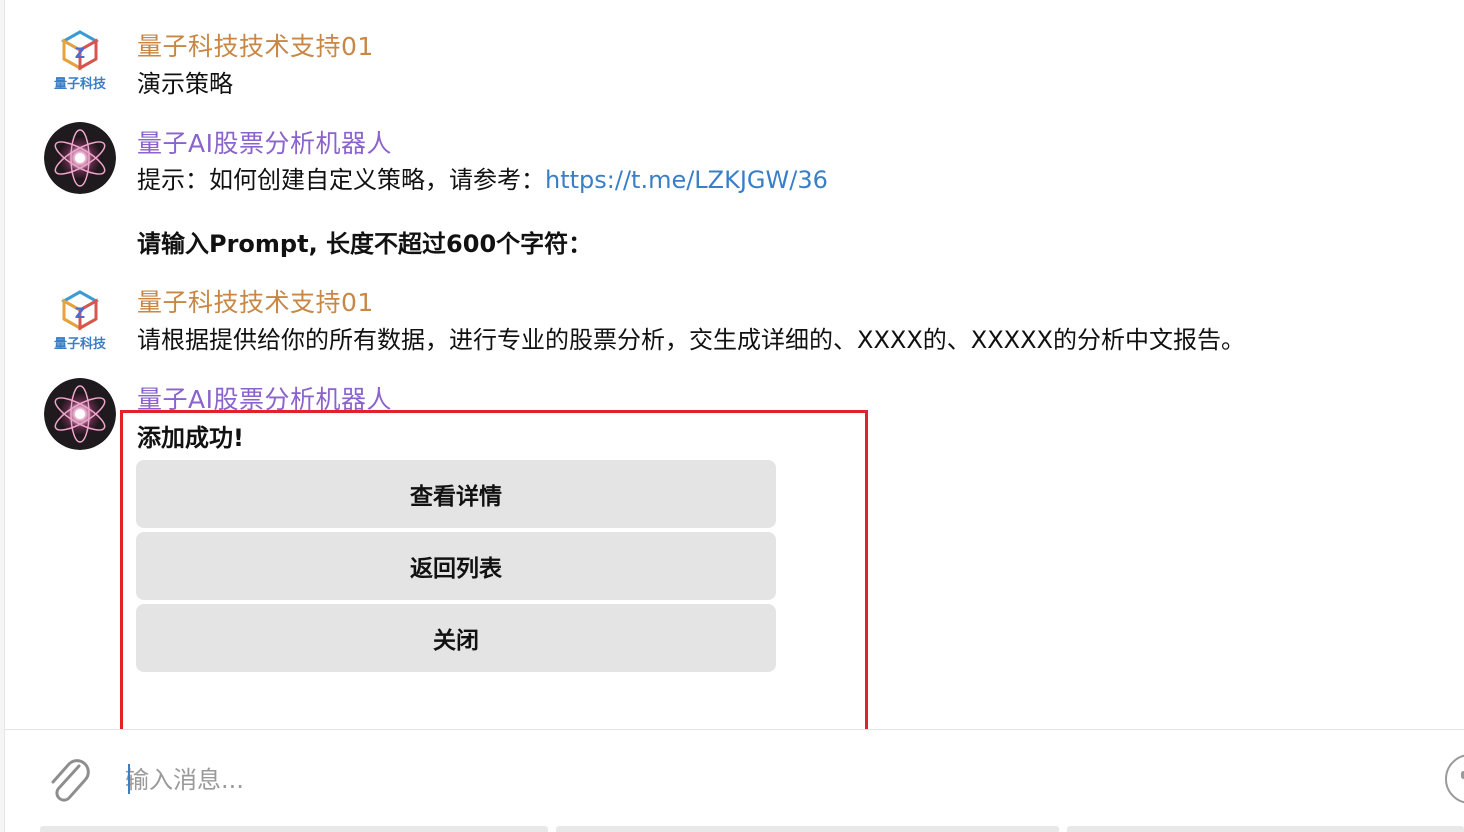 The image size is (1464, 832). Describe the element at coordinates (1454, 779) in the screenshot. I see `emoji-icon` at that location.